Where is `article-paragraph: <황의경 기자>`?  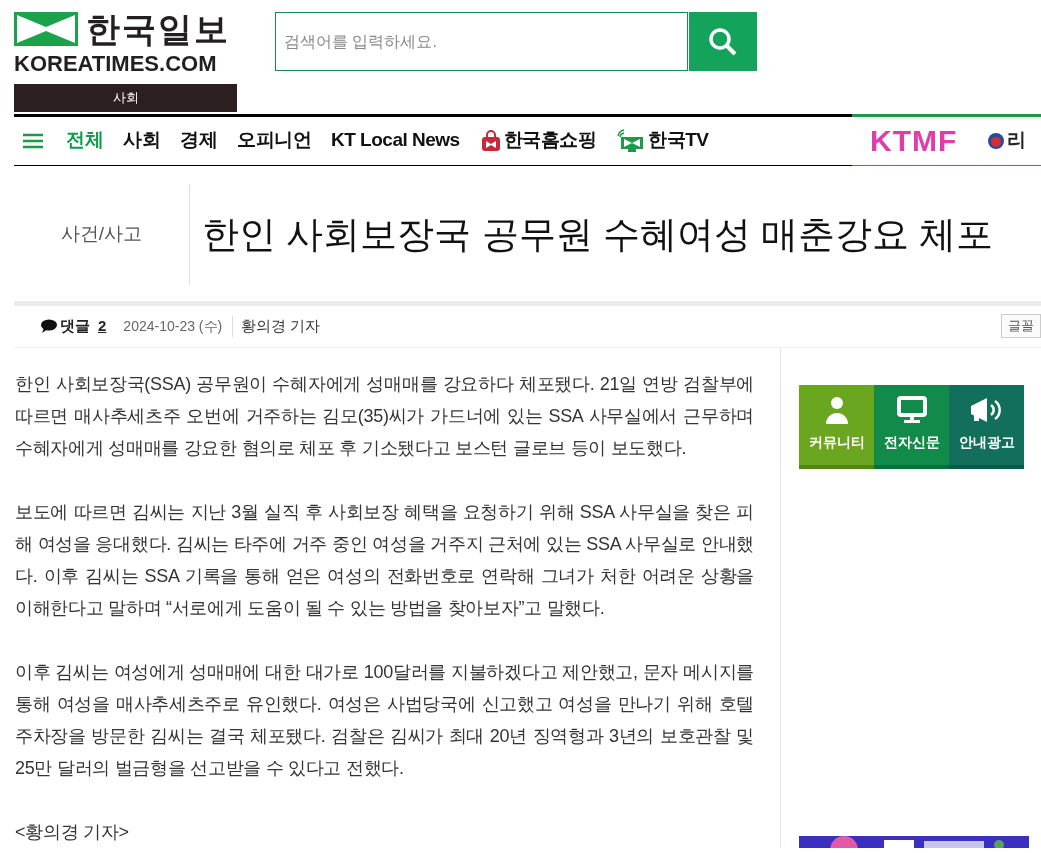
article-paragraph: <황의경 기자> is located at coordinates (72, 832).